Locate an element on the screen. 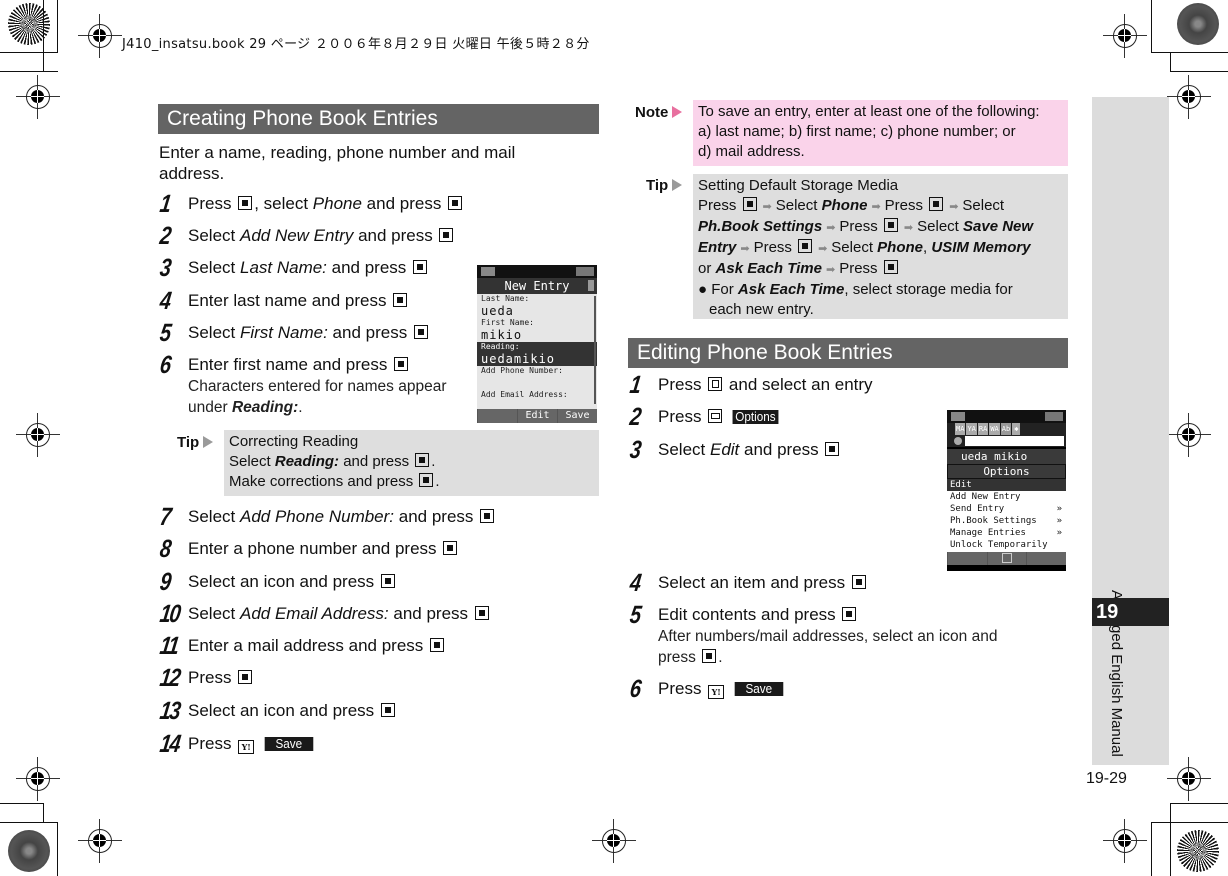 This screenshot has height=876, width=1228. save-softkey-label: Save is located at coordinates (759, 689).